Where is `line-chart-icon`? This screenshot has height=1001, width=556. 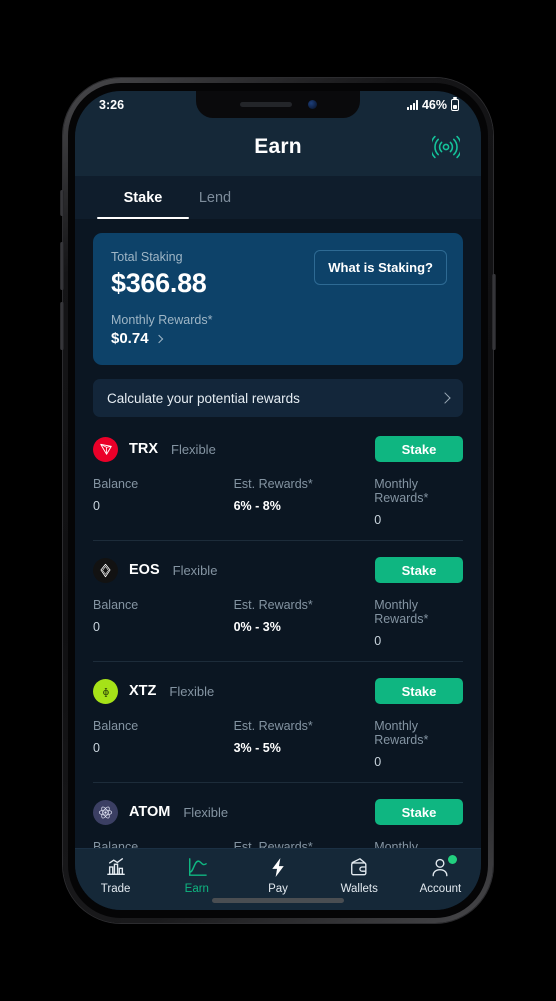 line-chart-icon is located at coordinates (197, 867).